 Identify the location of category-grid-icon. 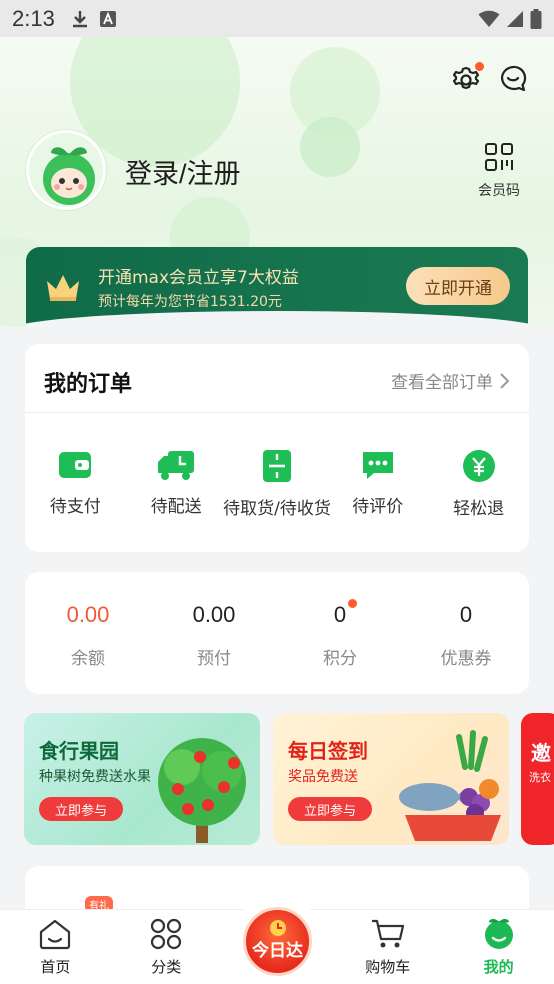
(166, 934).